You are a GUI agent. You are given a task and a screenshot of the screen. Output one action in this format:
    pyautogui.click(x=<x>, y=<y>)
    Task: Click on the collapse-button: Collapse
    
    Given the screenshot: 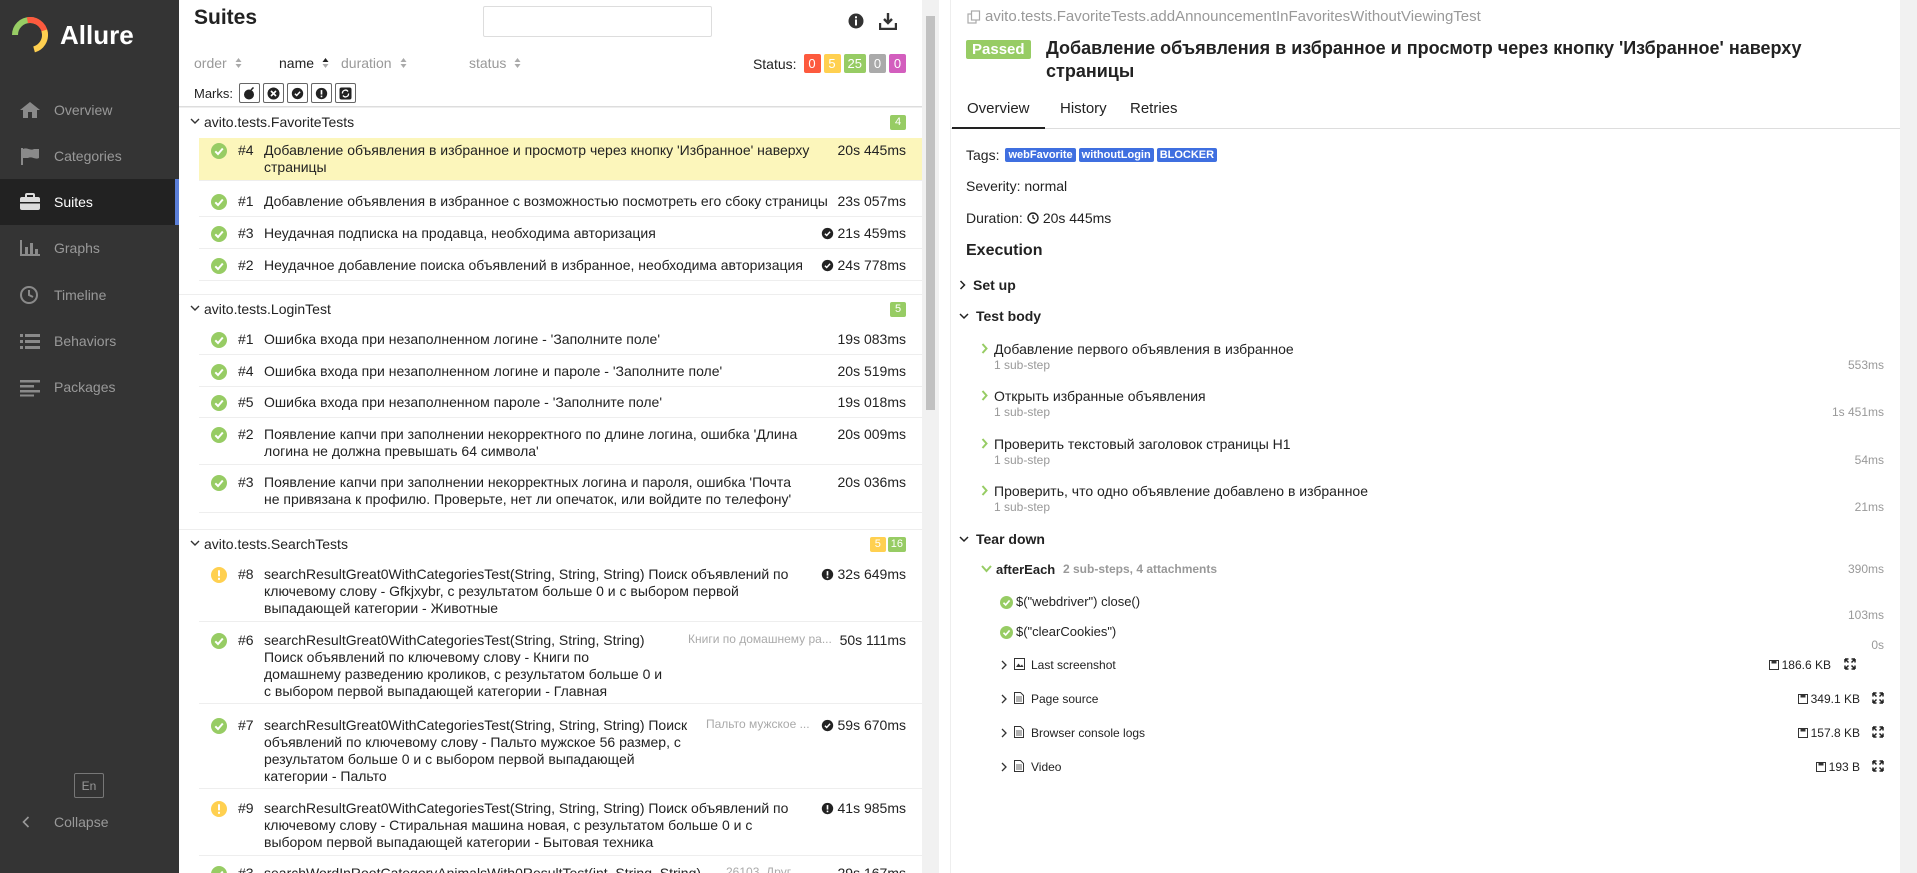 What is the action you would take?
    pyautogui.click(x=89, y=822)
    